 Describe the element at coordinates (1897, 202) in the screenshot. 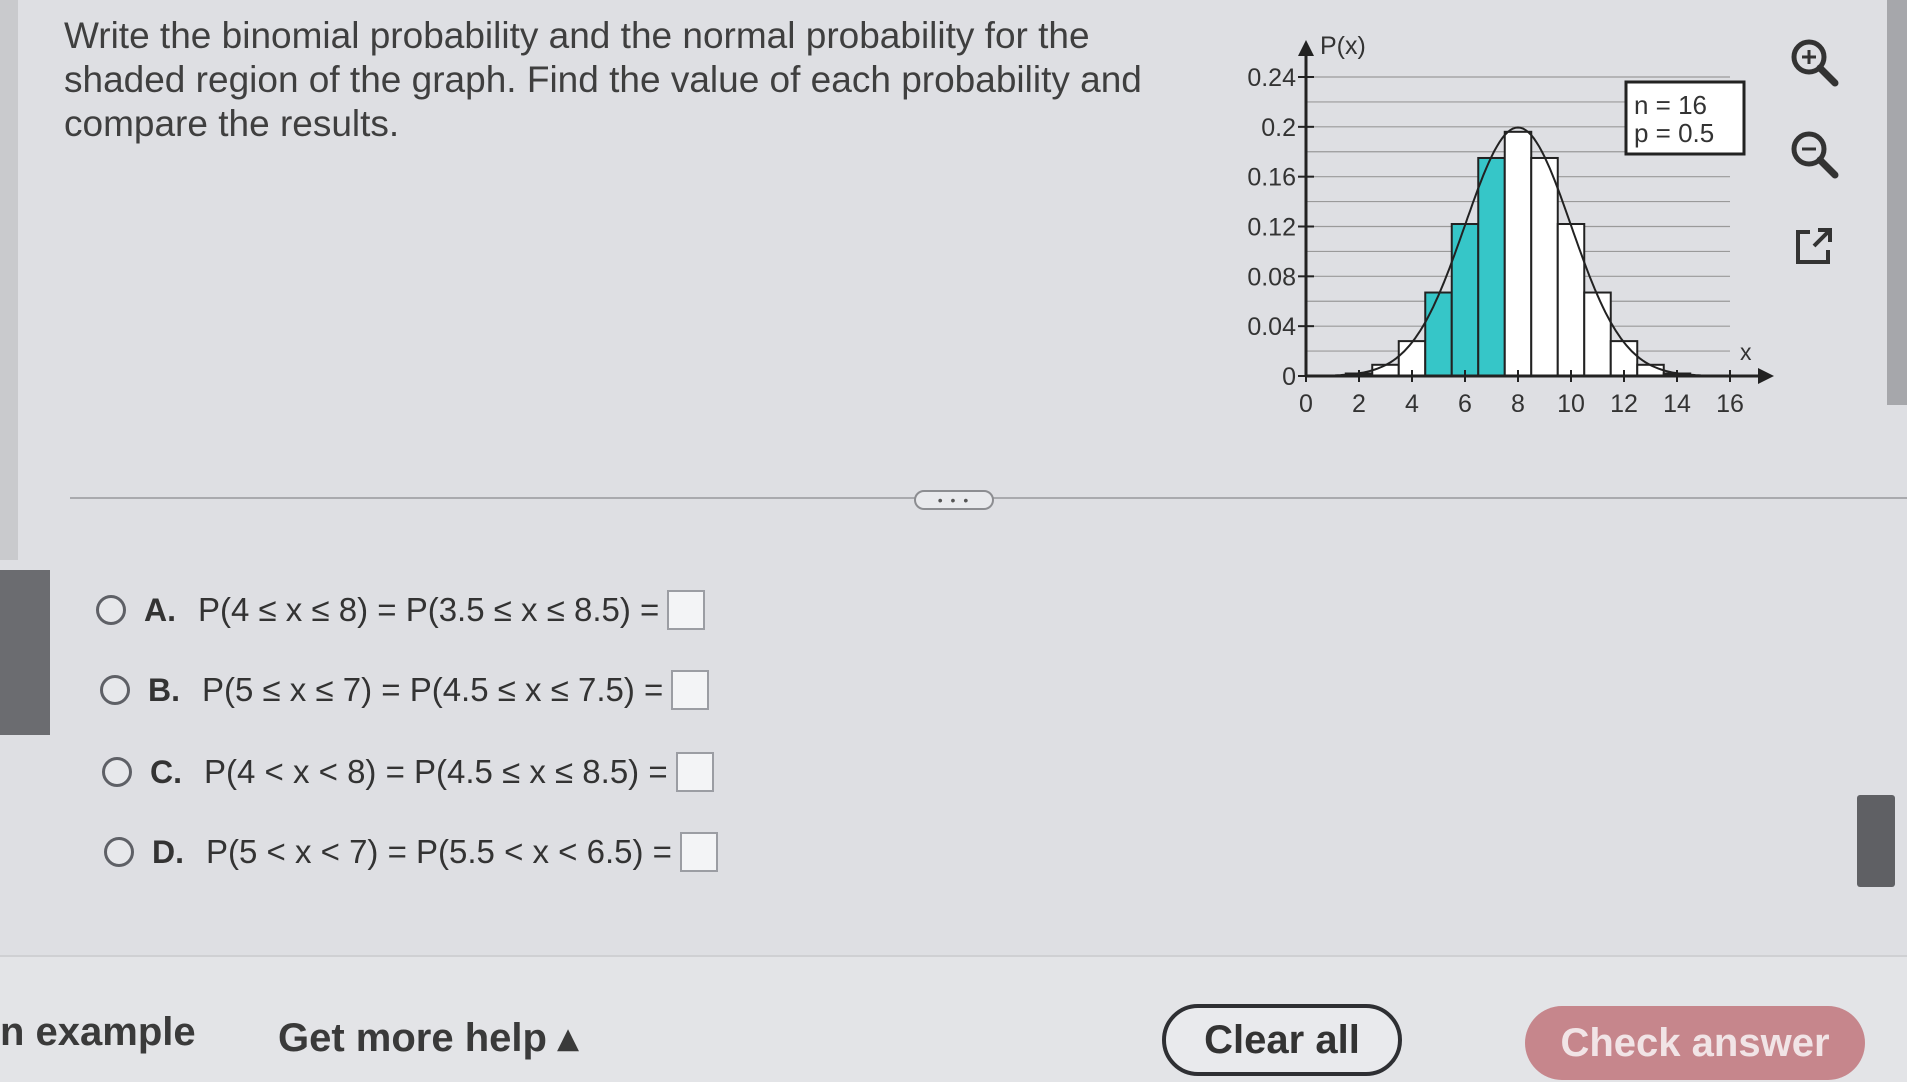

I see `right-edge-panel` at that location.